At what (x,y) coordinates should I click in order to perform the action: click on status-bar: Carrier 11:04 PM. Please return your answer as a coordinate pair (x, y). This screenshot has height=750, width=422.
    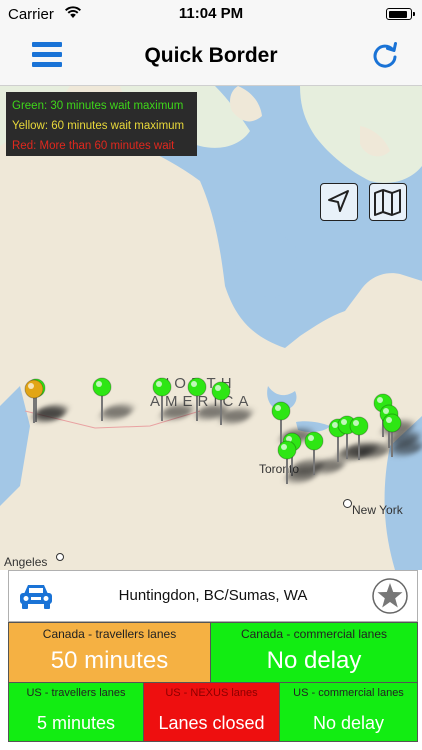
    Looking at the image, I should click on (211, 15).